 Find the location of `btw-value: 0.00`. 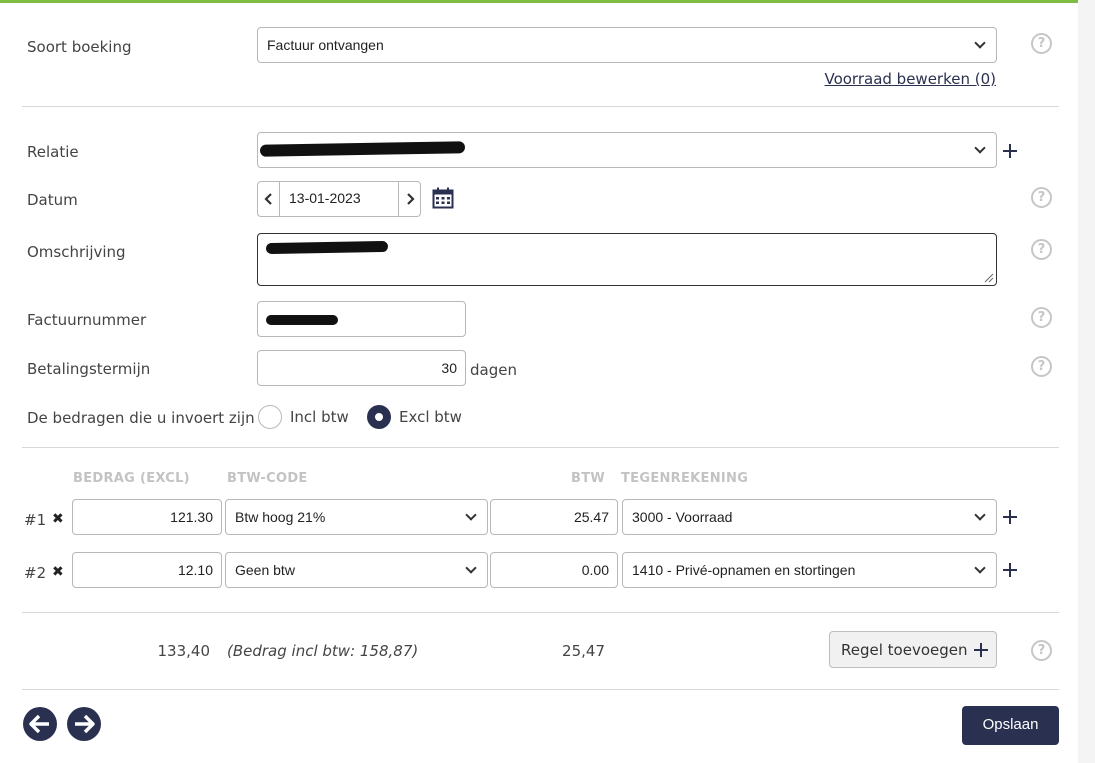

btw-value: 0.00 is located at coordinates (595, 570).